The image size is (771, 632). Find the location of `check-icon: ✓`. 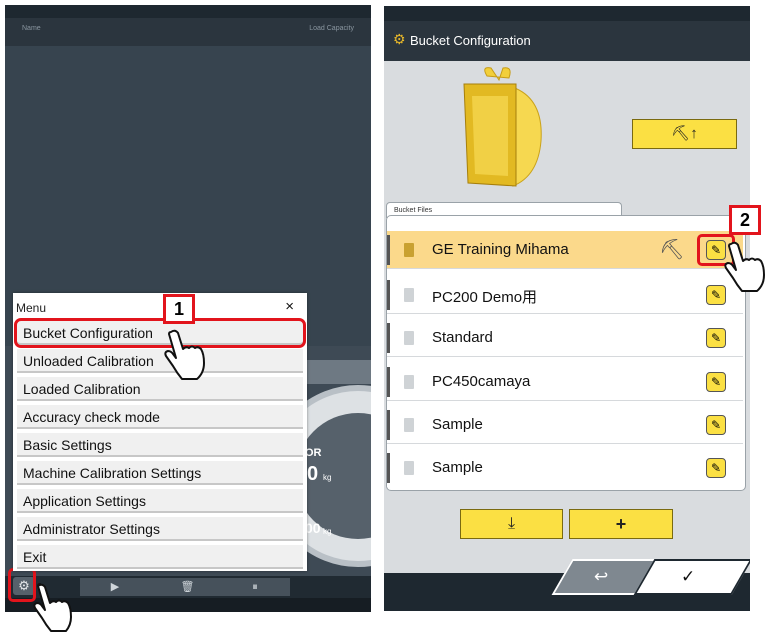

check-icon: ✓ is located at coordinates (688, 576).